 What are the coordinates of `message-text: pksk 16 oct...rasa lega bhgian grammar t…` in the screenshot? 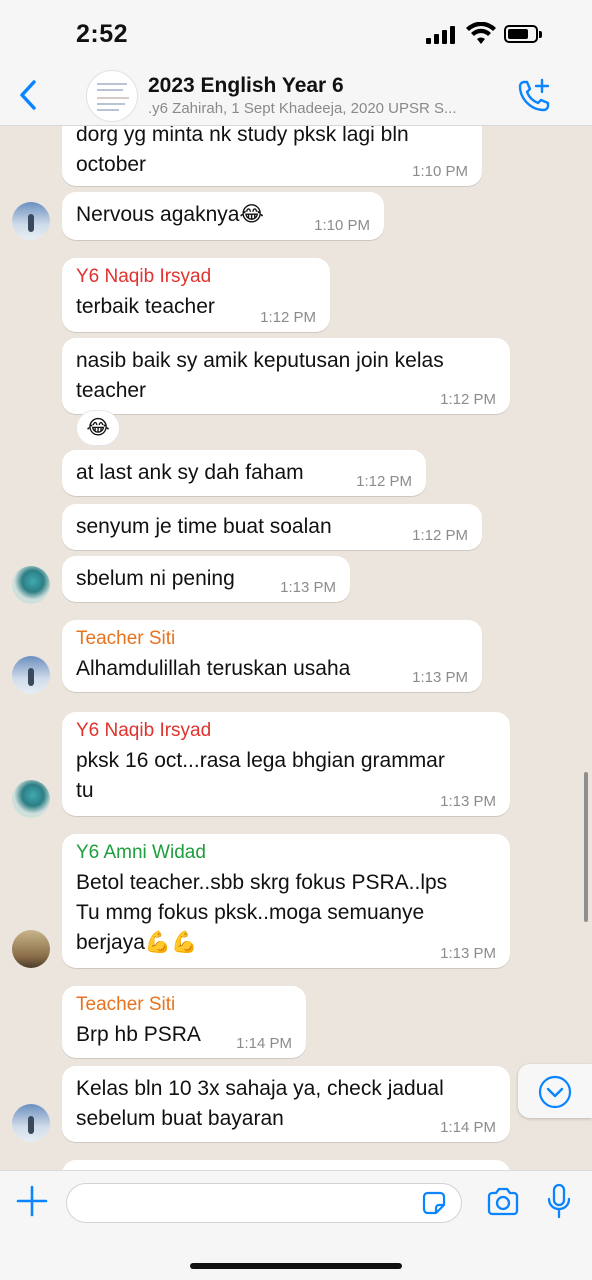 It's located at (260, 775).